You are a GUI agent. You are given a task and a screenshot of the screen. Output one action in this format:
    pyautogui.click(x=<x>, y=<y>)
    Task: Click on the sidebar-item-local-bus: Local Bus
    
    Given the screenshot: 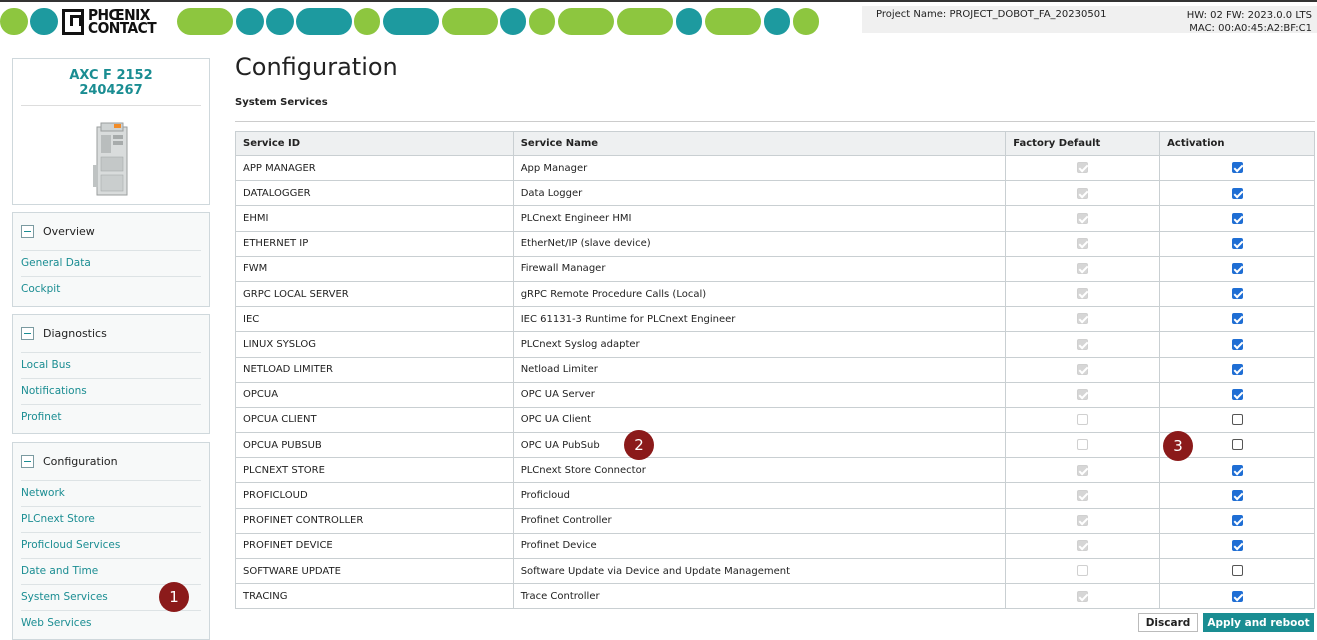 What is the action you would take?
    pyautogui.click(x=46, y=365)
    